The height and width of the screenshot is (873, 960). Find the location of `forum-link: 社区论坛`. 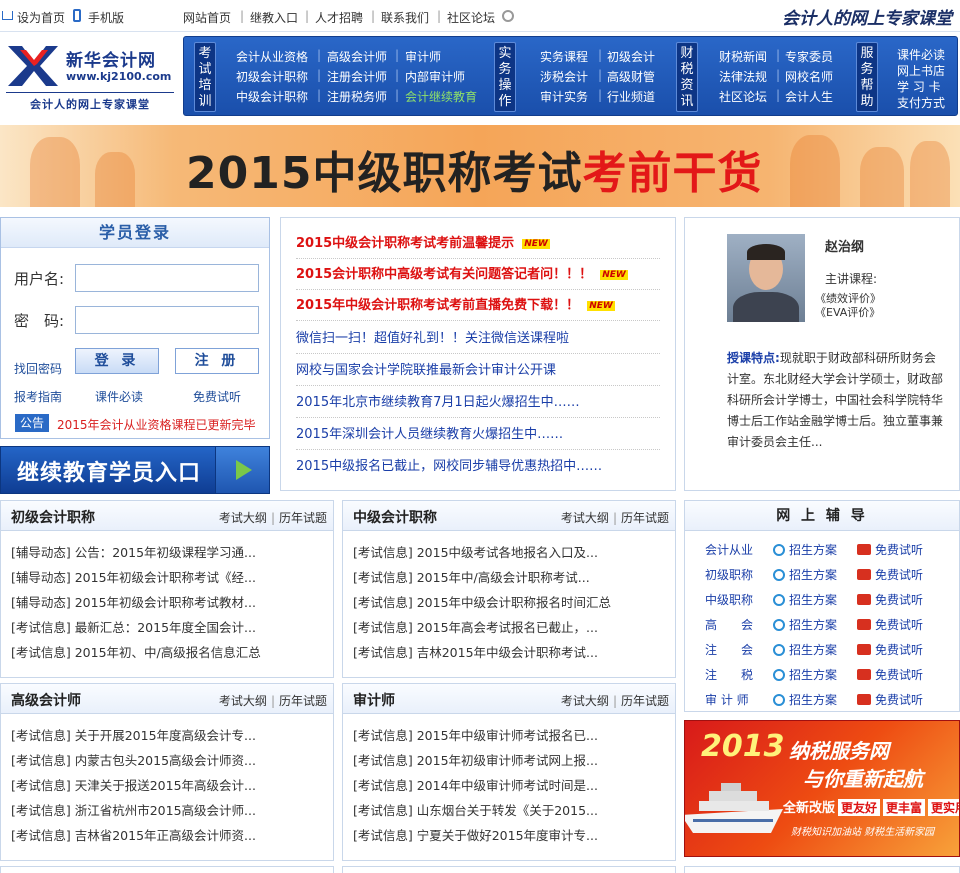

forum-link: 社区论坛 is located at coordinates (471, 17).